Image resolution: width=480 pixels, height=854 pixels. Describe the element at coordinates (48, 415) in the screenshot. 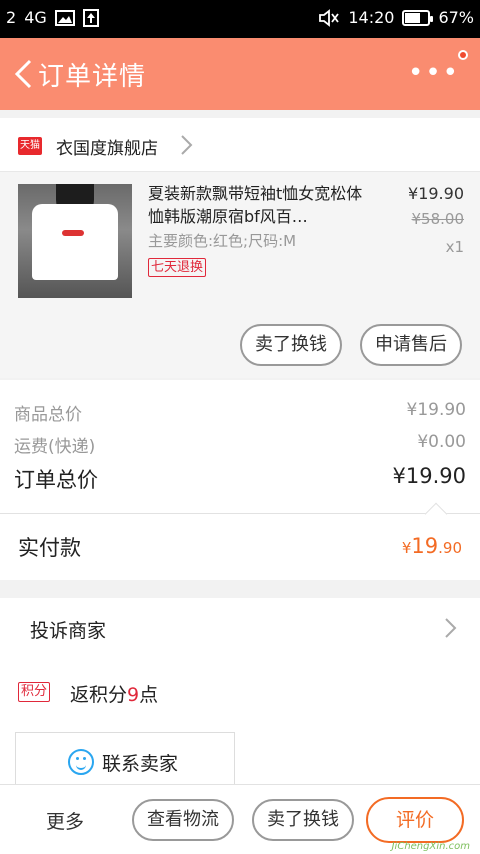

I see `goods-total-label: 商品总价` at that location.